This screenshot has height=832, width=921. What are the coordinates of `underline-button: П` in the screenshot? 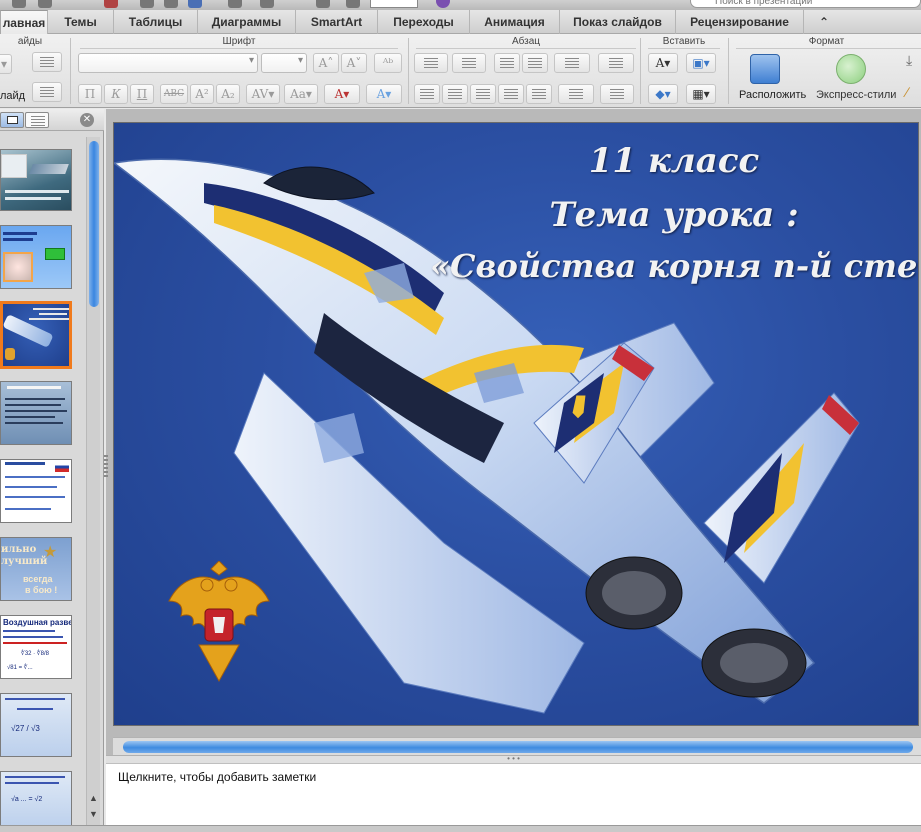 It's located at (142, 94).